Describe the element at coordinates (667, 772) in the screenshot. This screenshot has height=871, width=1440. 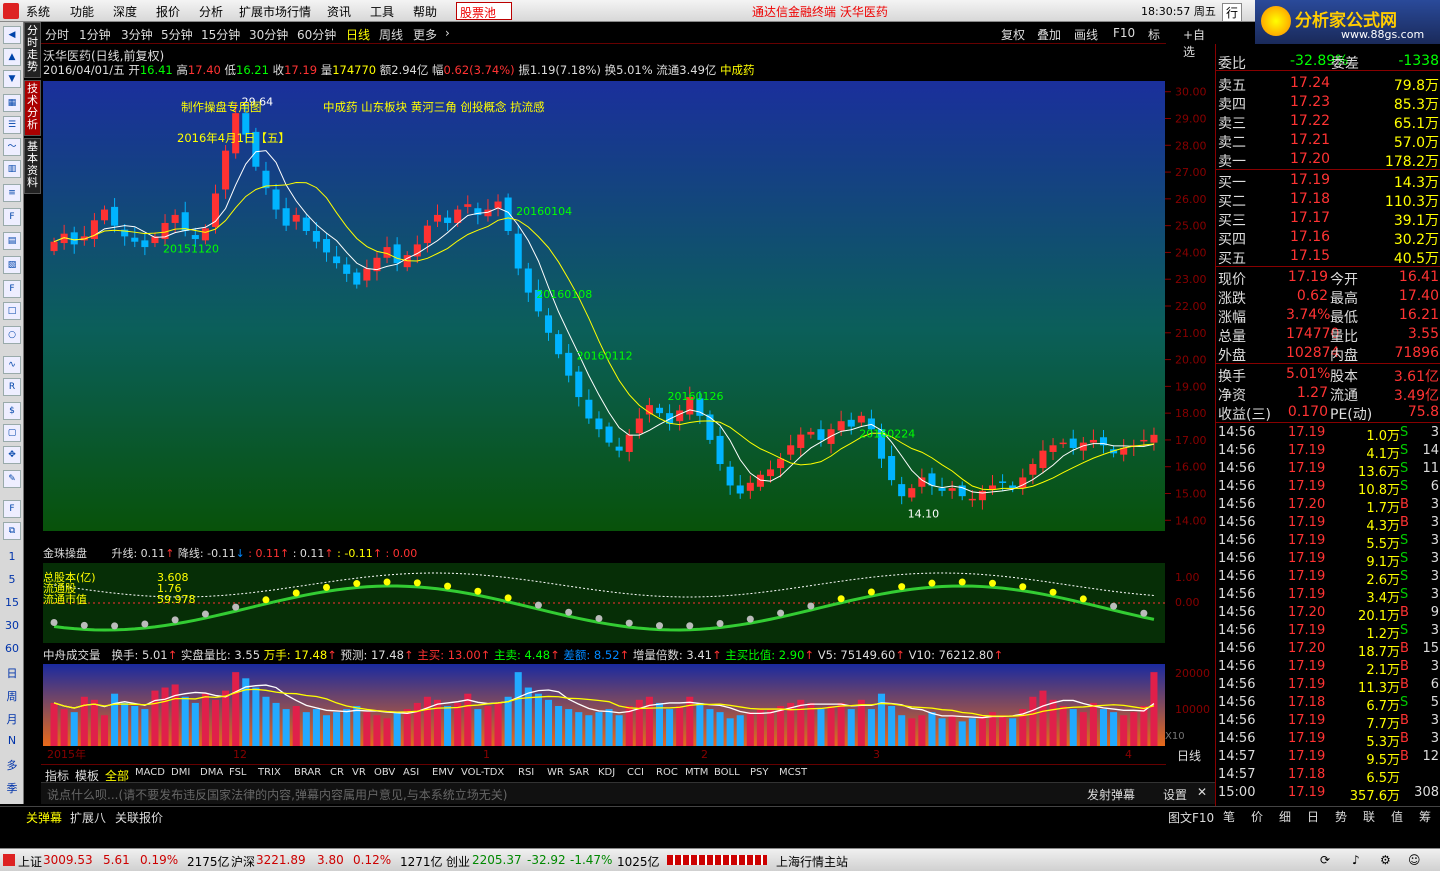
I see `indicator-tab: ROC` at that location.